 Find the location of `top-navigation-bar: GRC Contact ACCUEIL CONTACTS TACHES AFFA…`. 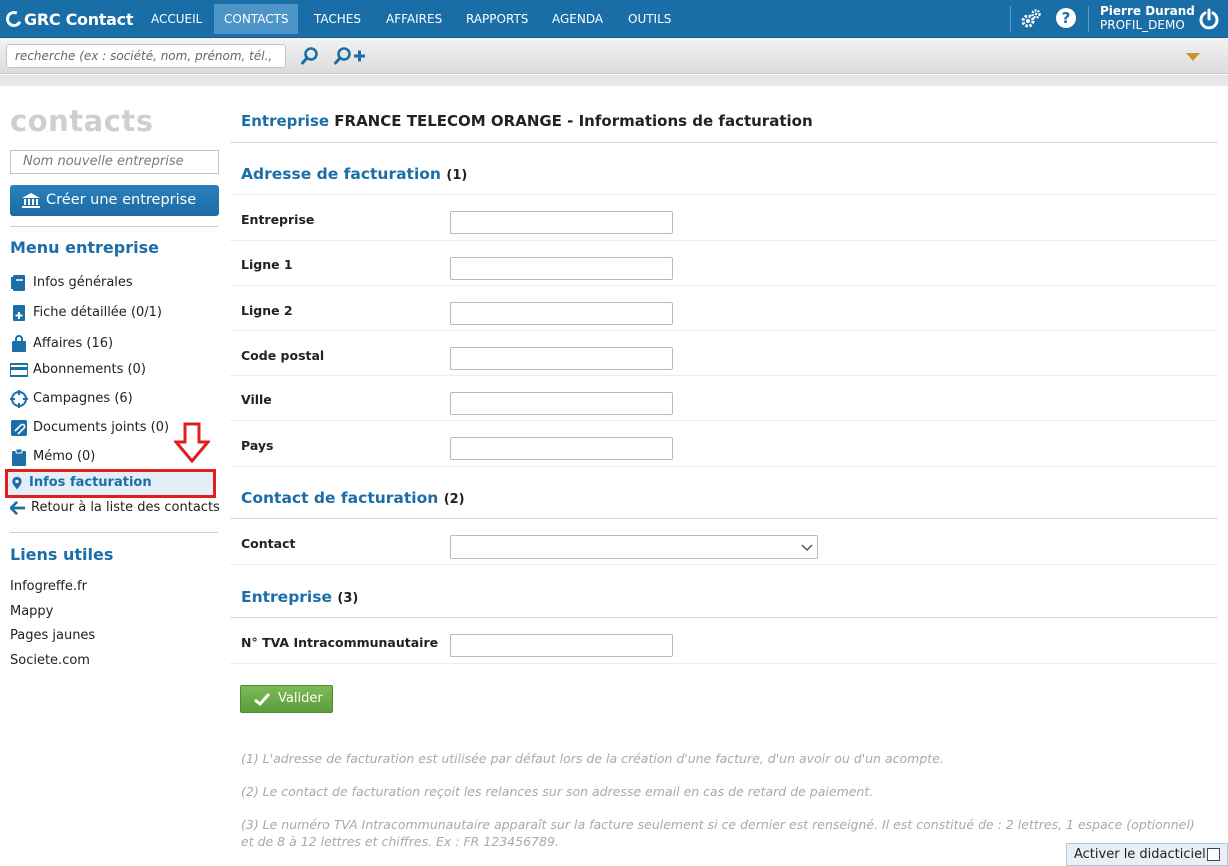

top-navigation-bar: GRC Contact ACCUEIL CONTACTS TACHES AFFA… is located at coordinates (614, 19).